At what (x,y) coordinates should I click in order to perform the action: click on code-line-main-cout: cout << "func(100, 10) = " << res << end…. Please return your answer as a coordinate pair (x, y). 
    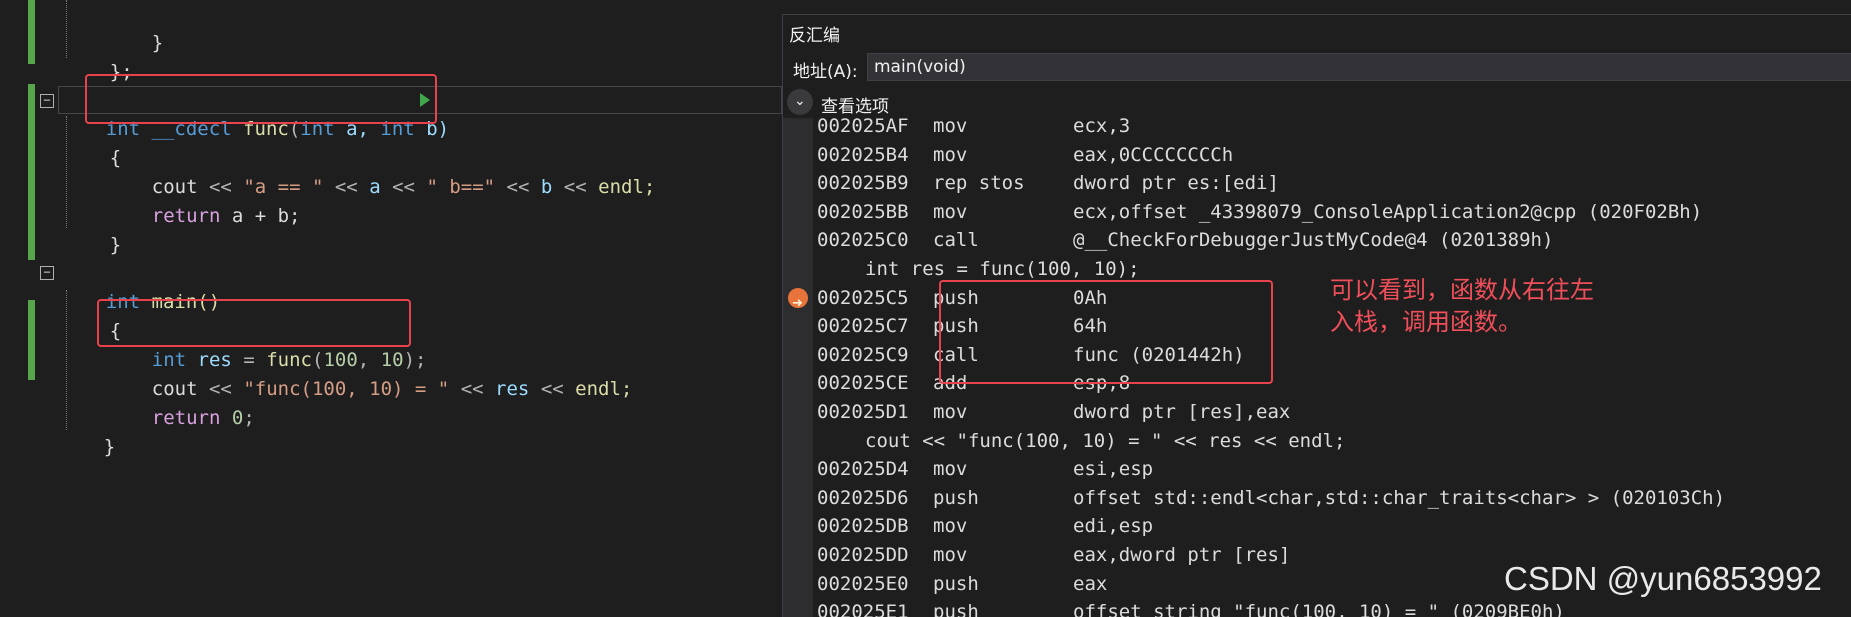
    Looking at the image, I should click on (392, 389).